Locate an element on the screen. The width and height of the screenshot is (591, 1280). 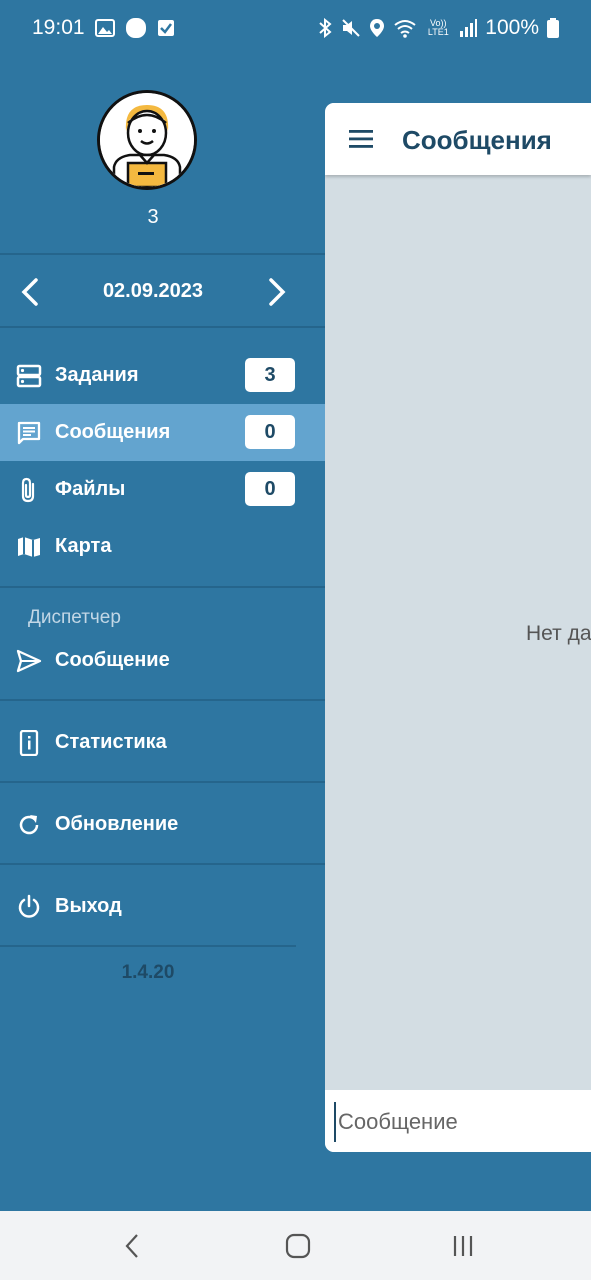
send-icon is located at coordinates (29, 660).